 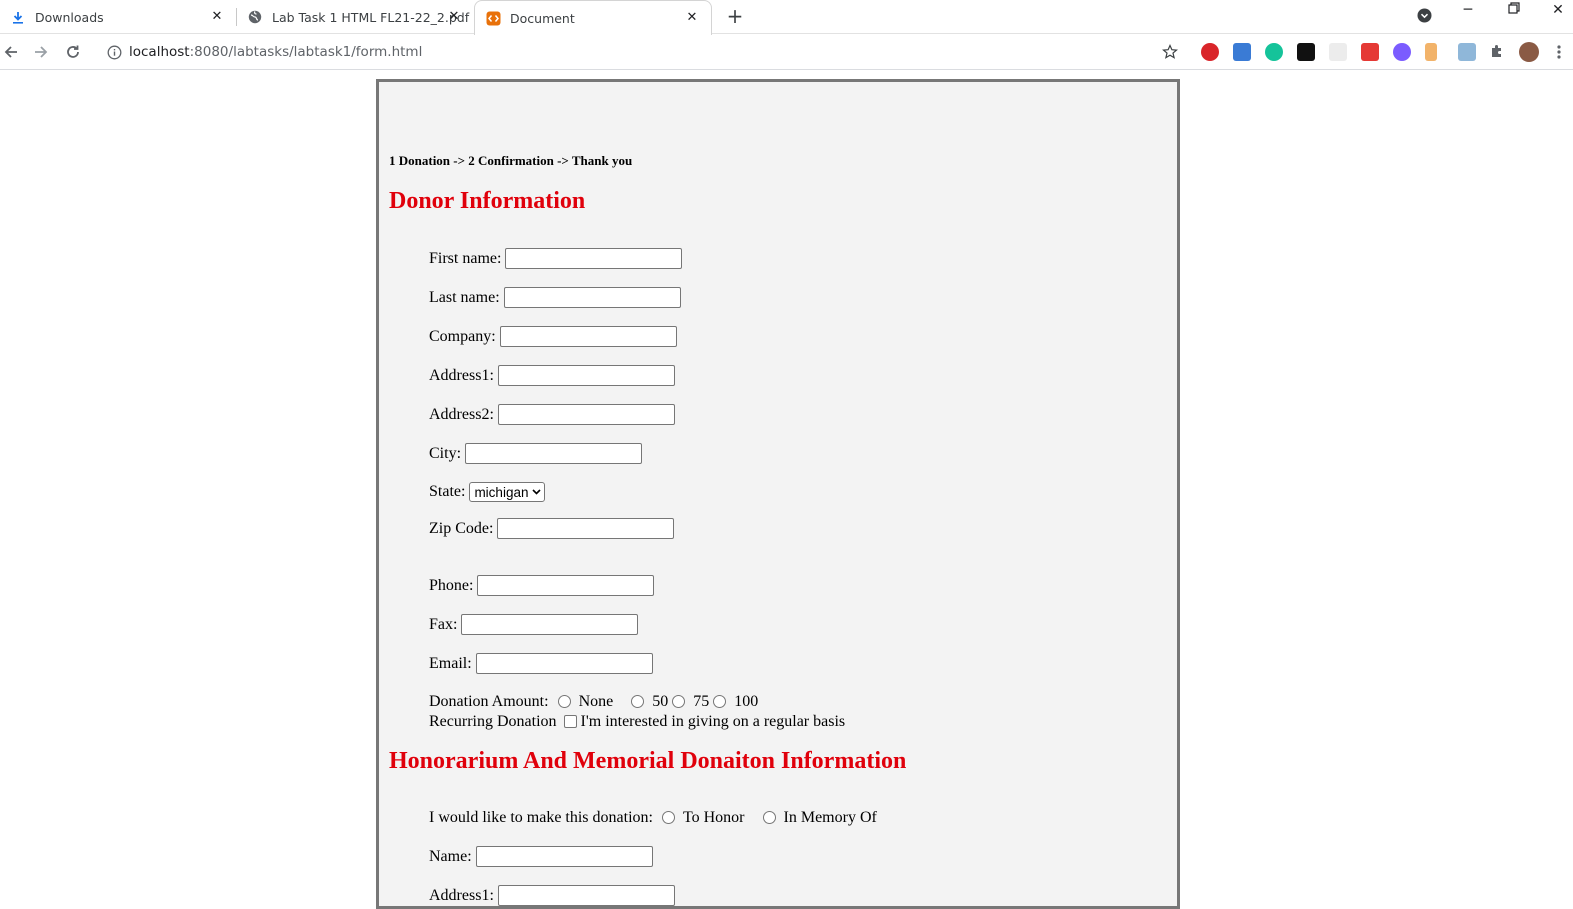 What do you see at coordinates (586, 895) in the screenshot?
I see `honor-address1-input` at bounding box center [586, 895].